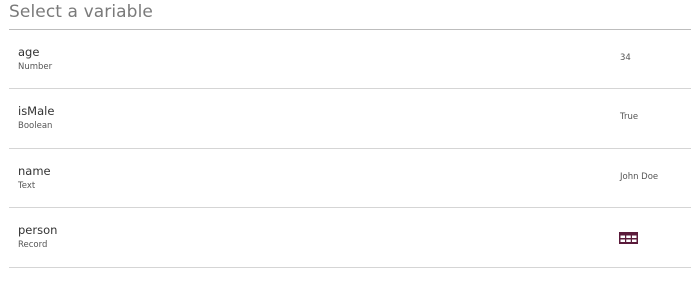  What do you see at coordinates (38, 230) in the screenshot?
I see `variable-name: person` at bounding box center [38, 230].